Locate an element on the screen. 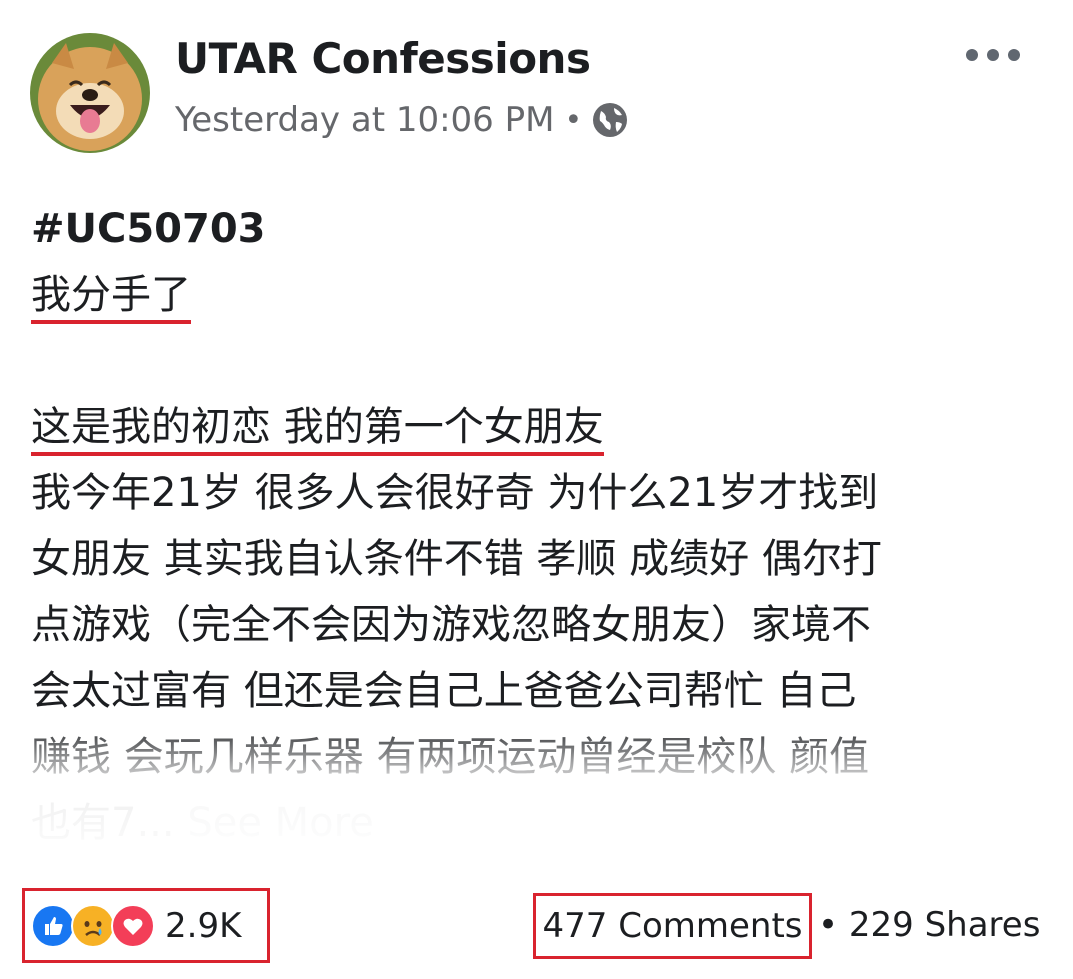 The height and width of the screenshot is (979, 1073). post-title: 我分手了 is located at coordinates (111, 298).